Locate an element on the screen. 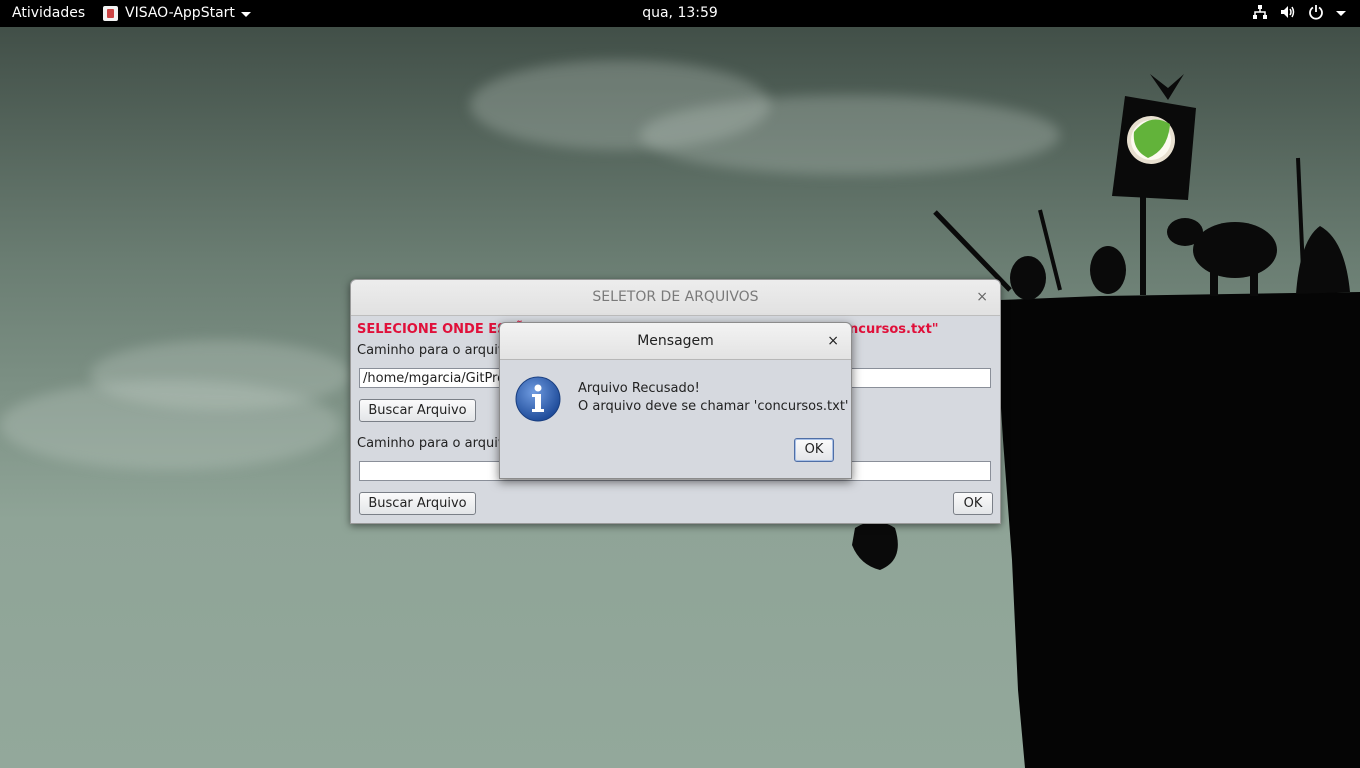 Image resolution: width=1360 pixels, height=768 pixels. path-label-1: Caminho para o arquivo is located at coordinates (435, 350).